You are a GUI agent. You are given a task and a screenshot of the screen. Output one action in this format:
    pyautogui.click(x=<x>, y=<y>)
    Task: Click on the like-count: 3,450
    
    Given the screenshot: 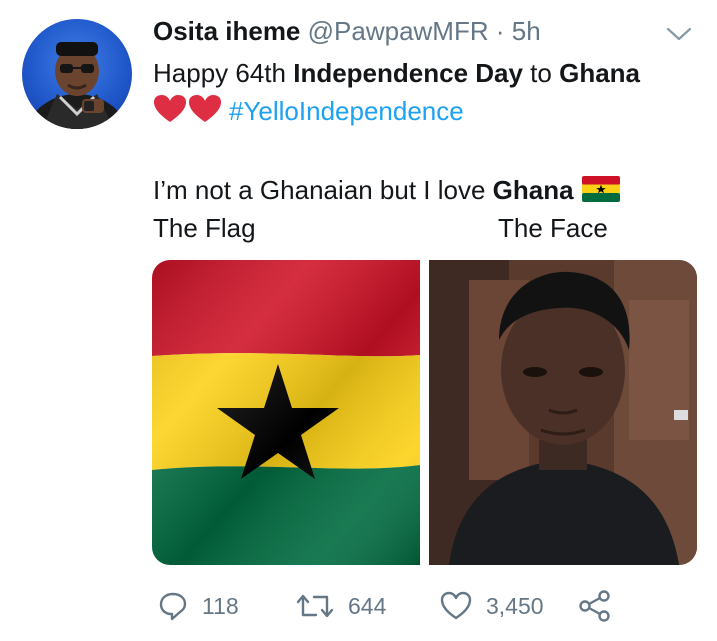 What is the action you would take?
    pyautogui.click(x=515, y=605)
    